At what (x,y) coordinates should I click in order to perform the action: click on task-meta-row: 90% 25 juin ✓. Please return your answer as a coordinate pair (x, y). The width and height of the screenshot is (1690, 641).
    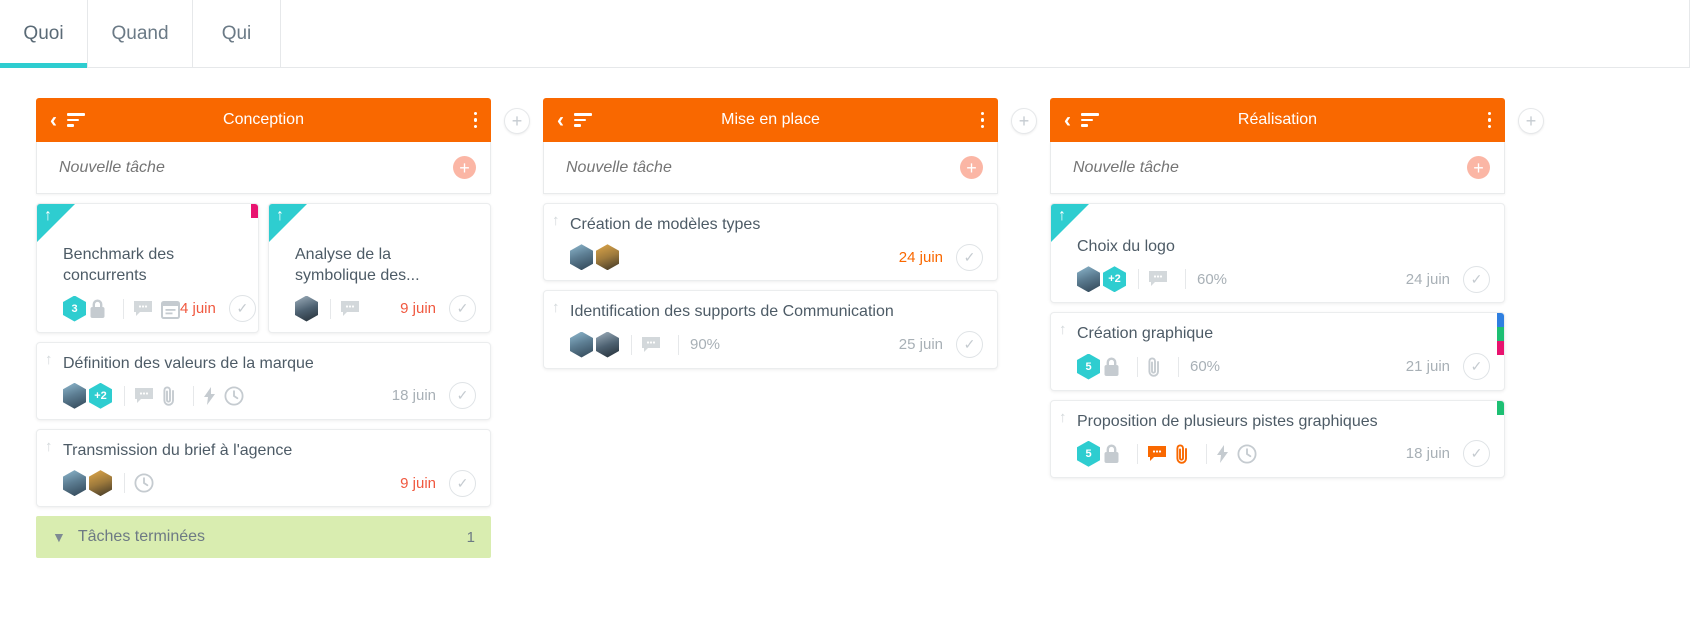
    Looking at the image, I should click on (776, 345).